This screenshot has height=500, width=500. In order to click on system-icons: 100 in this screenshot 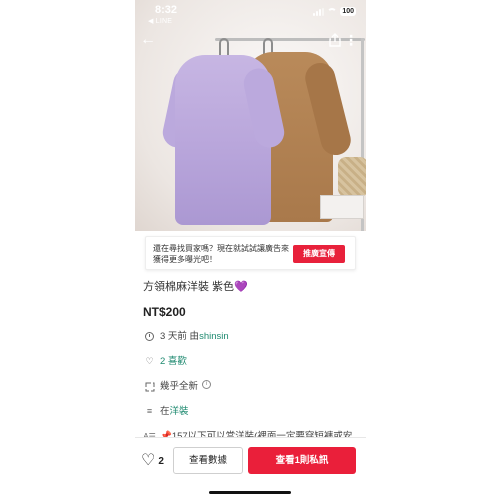, I will do `click(334, 11)`.